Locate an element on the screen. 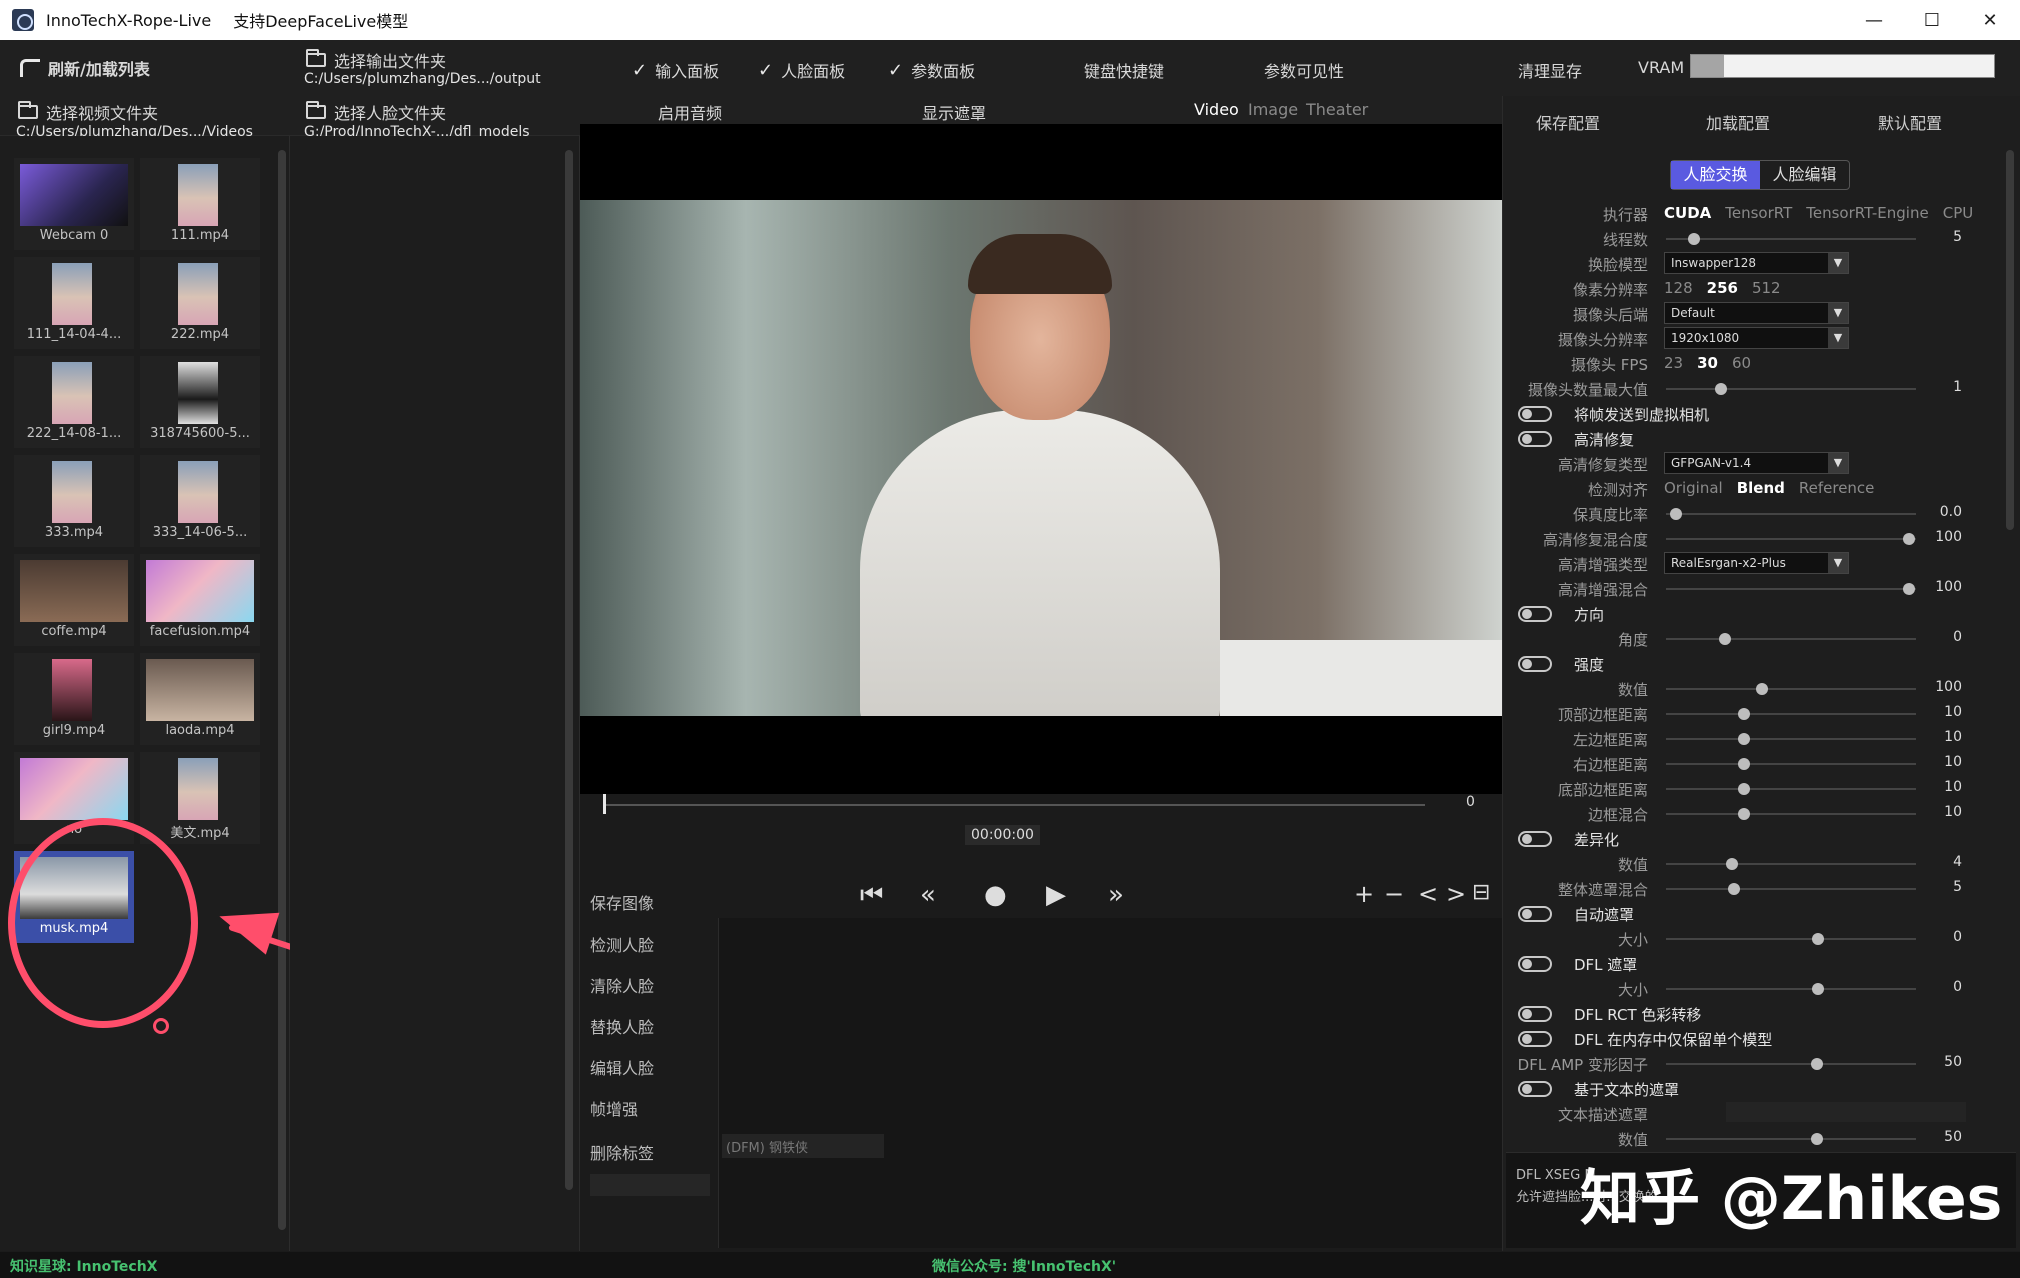 The width and height of the screenshot is (2020, 1278). tab-theater: Theater is located at coordinates (1337, 109).